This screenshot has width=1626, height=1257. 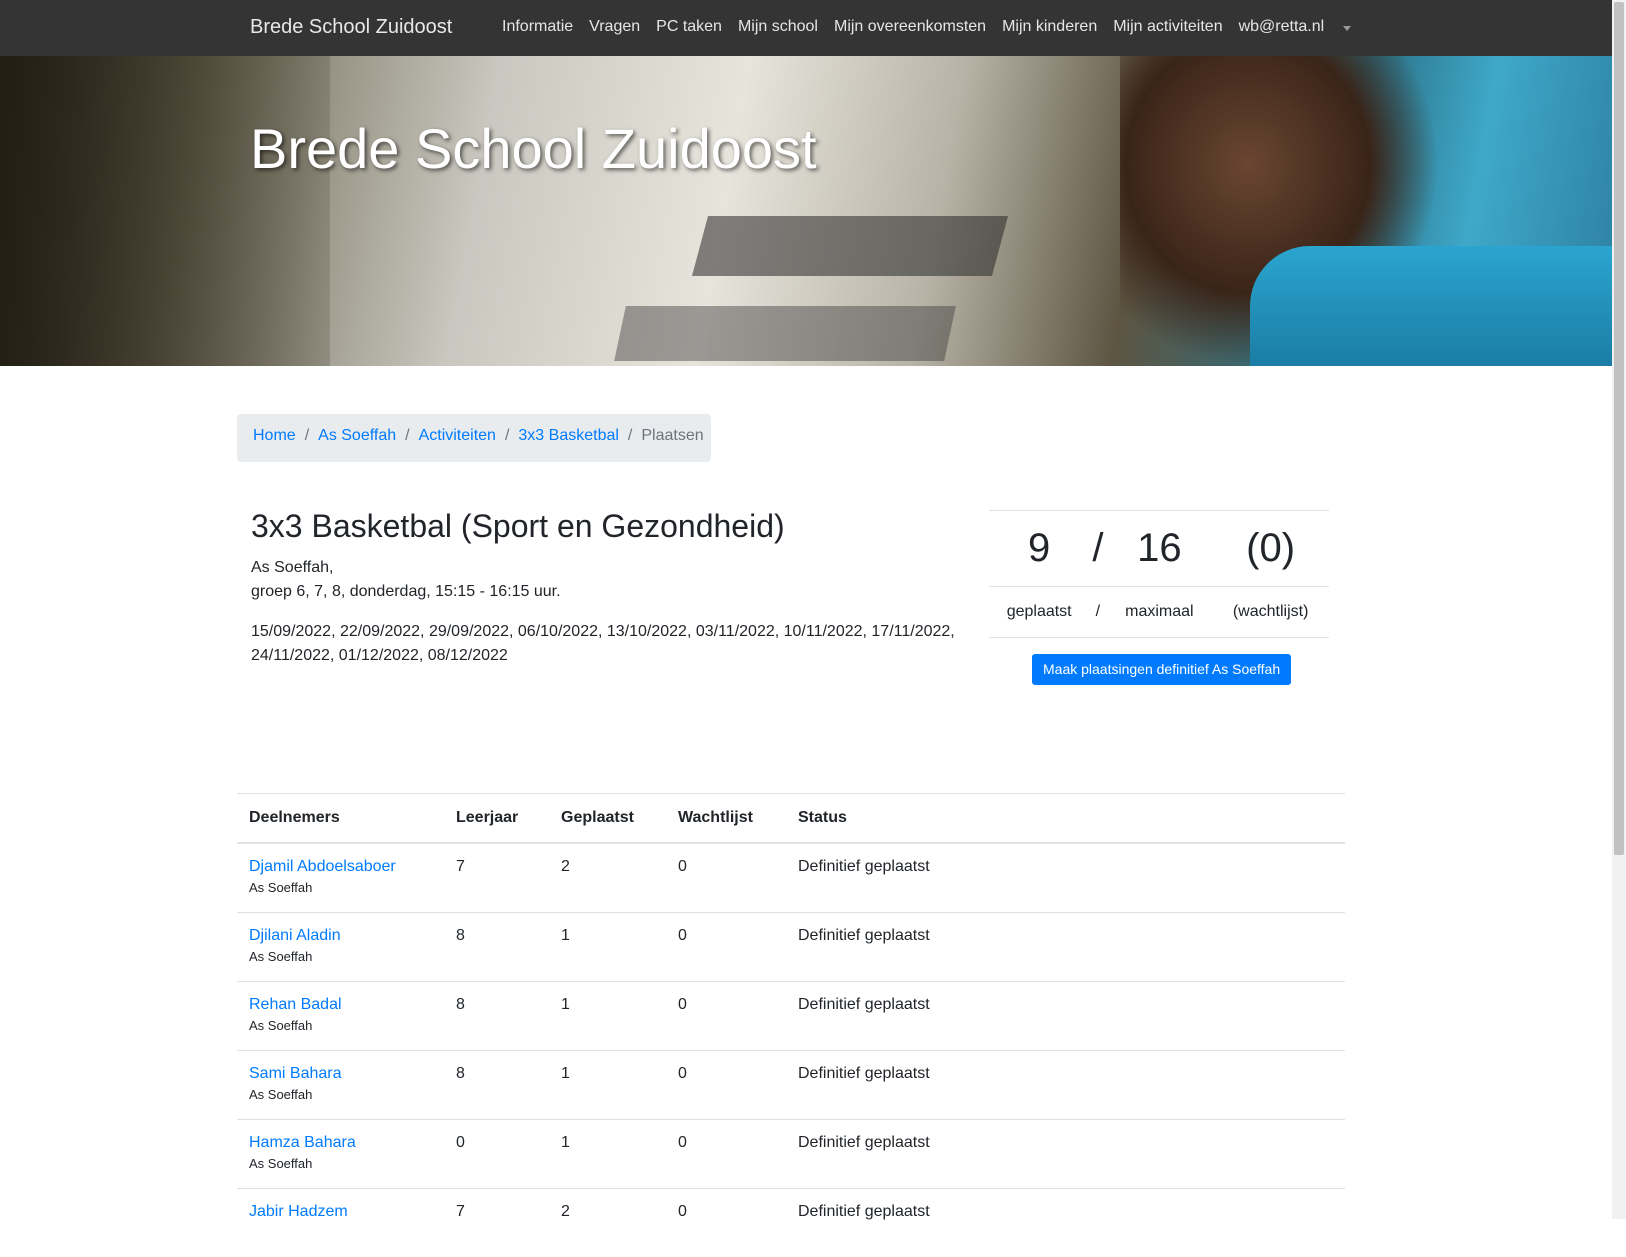 What do you see at coordinates (1159, 549) in the screenshot?
I see `stat-max-value: 16` at bounding box center [1159, 549].